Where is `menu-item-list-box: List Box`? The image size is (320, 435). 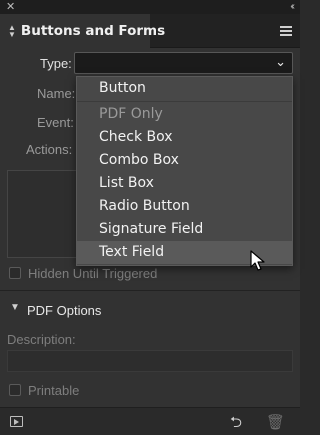
menu-item-list-box: List Box is located at coordinates (184, 183).